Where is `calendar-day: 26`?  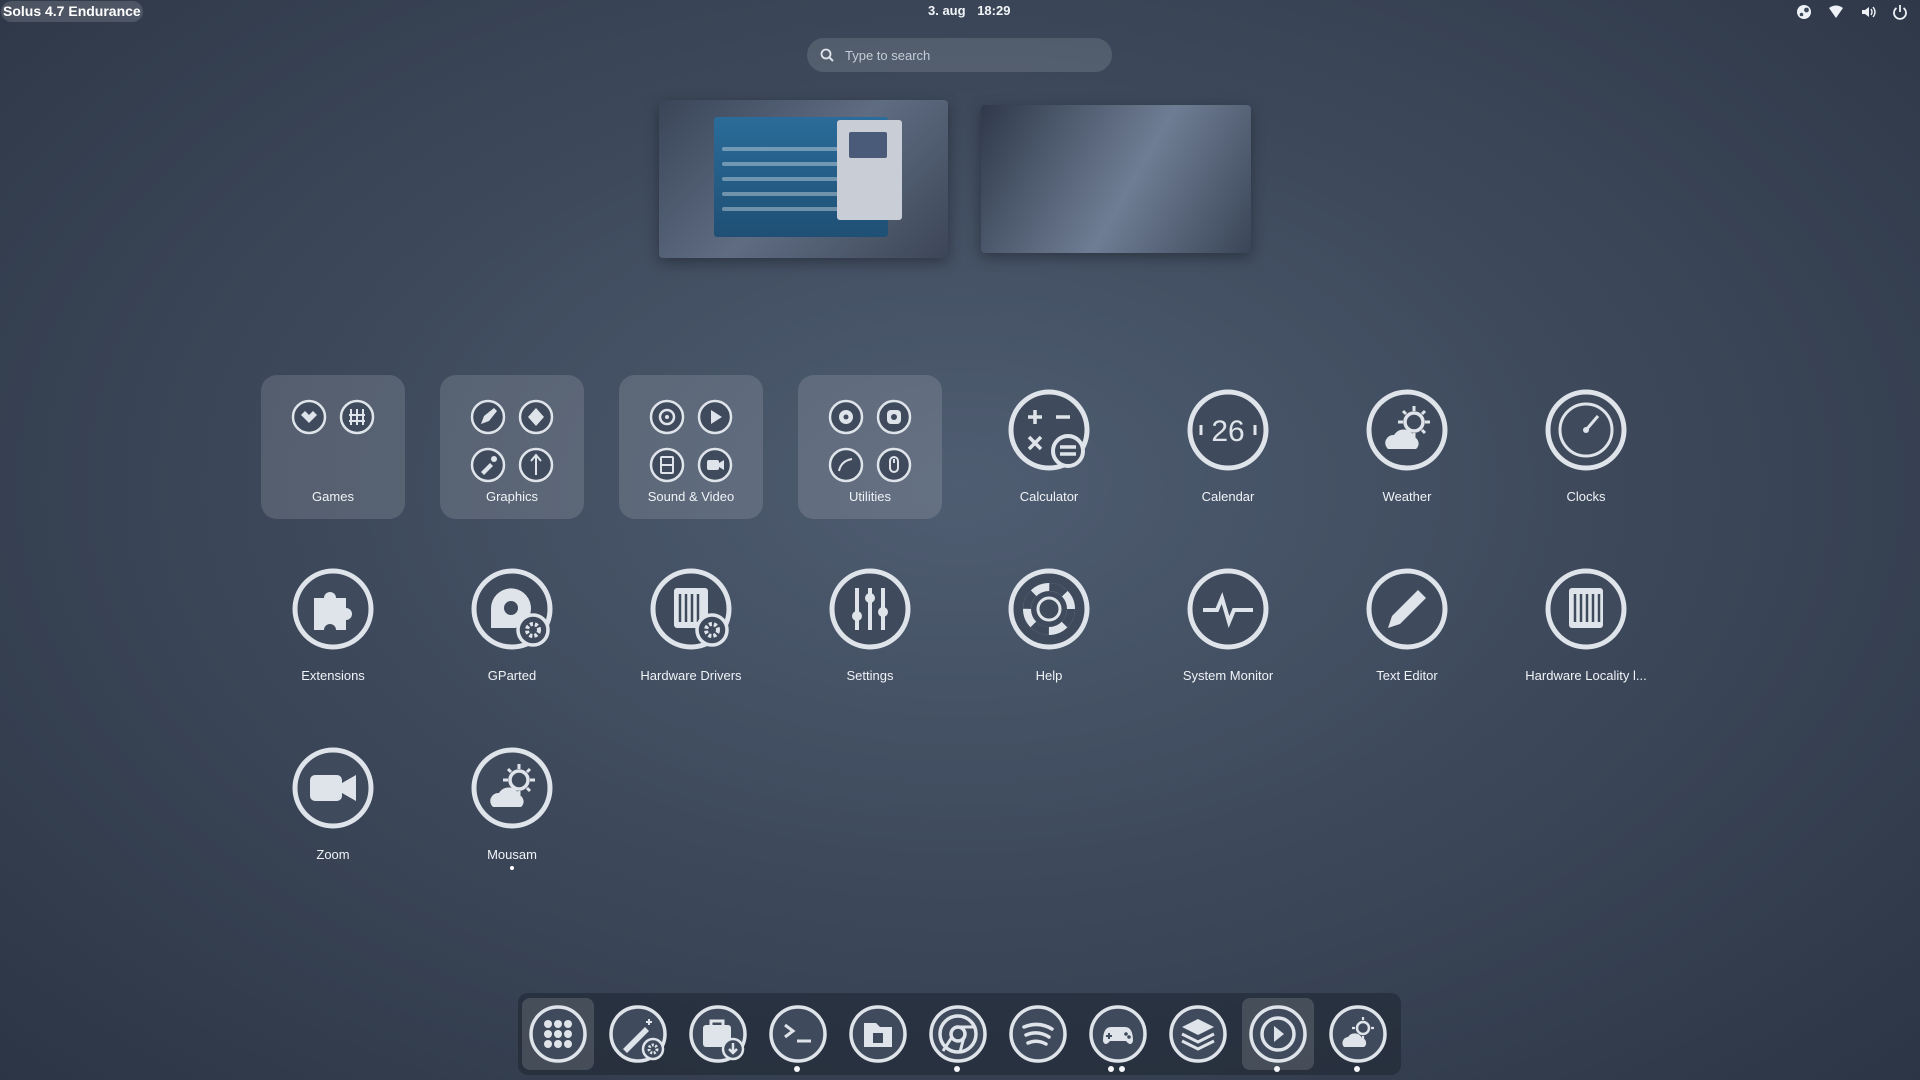 calendar-day: 26 is located at coordinates (1227, 431).